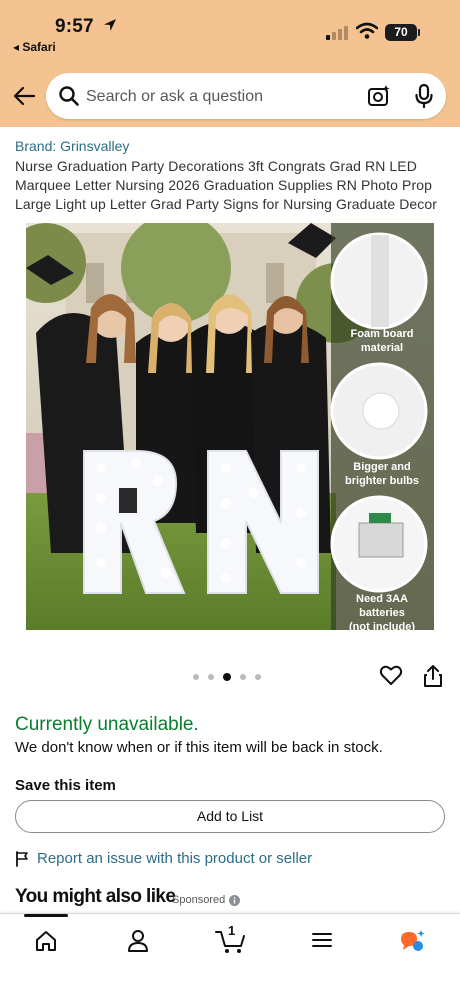  Describe the element at coordinates (138, 941) in the screenshot. I see `account-icon` at that location.